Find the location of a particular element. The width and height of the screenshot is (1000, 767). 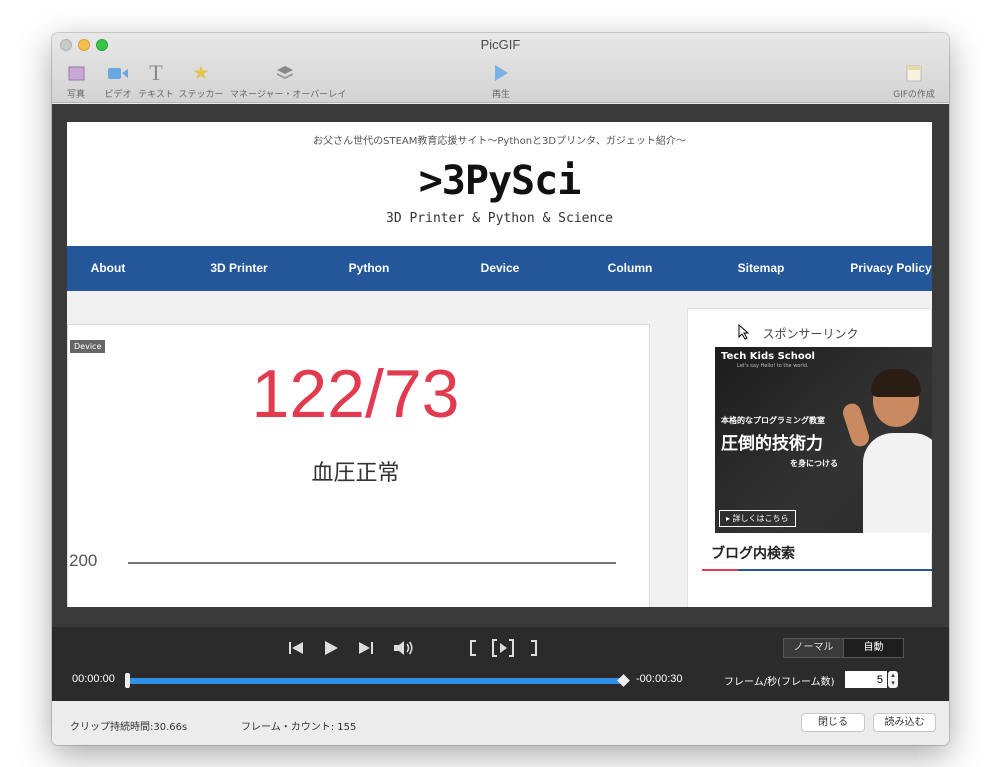

ad-line-1: 本格的なプログラミング教室 is located at coordinates (773, 420).